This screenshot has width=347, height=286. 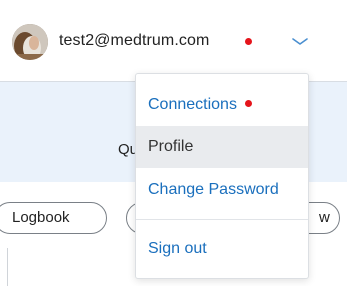 I want to click on logbook-button: Logbook, so click(x=53, y=218).